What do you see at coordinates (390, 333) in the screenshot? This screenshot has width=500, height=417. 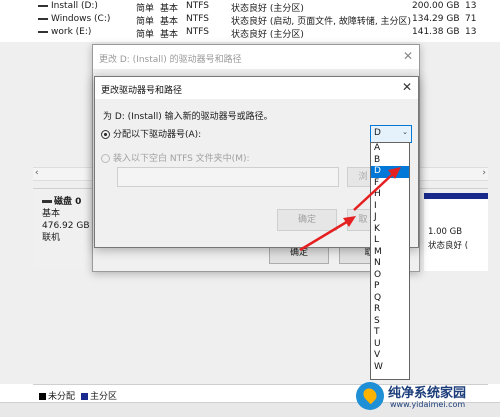 I see `dropdown-option: T` at bounding box center [390, 333].